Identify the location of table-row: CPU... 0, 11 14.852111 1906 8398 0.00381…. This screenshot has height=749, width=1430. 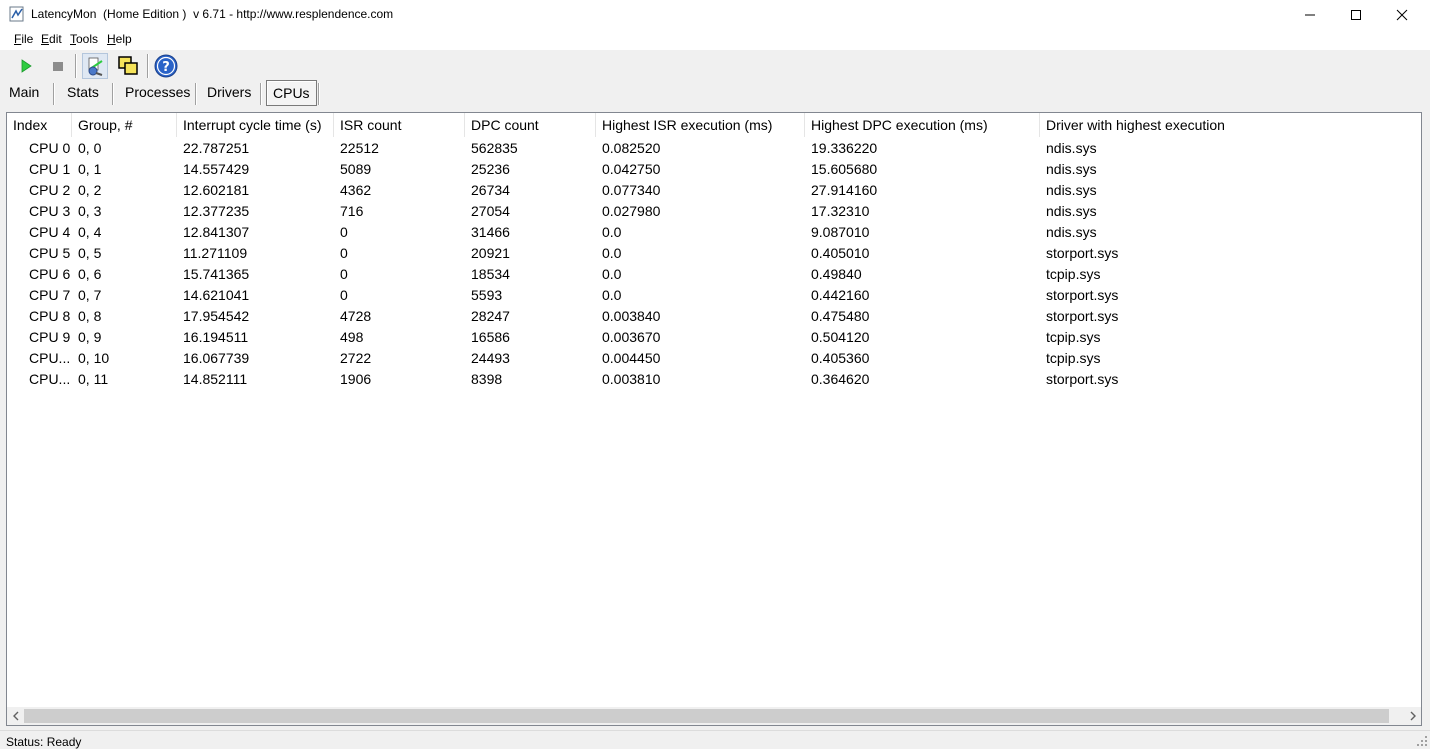
(714, 379).